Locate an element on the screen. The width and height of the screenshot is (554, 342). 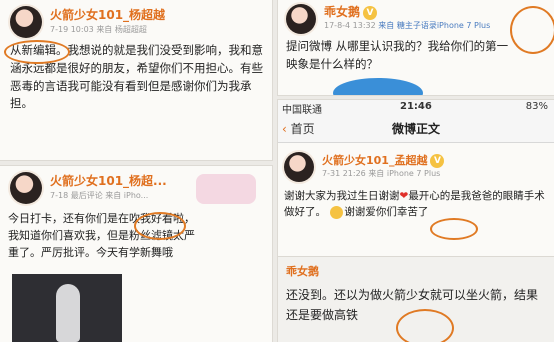
page-title: 微博正文 is located at coordinates (415, 129).